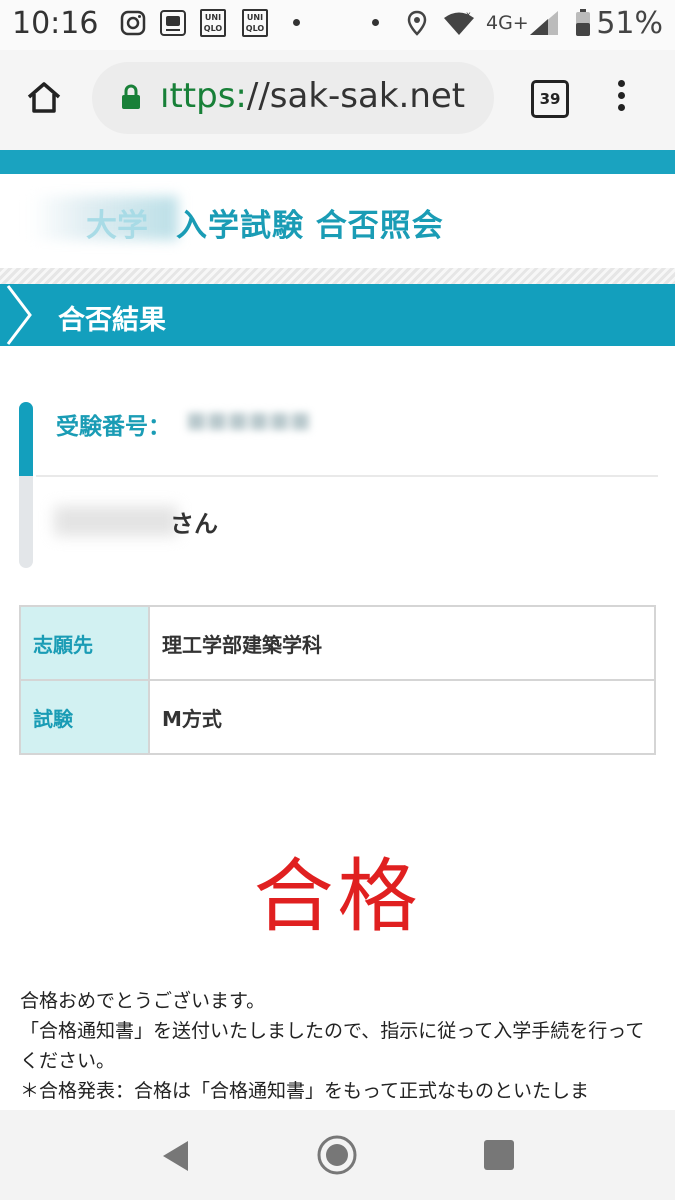  Describe the element at coordinates (332, 1046) in the screenshot. I see `message-line: 「合格通知書」を送付いたしましたので、指示に従って入学手続を行ってください。` at that location.